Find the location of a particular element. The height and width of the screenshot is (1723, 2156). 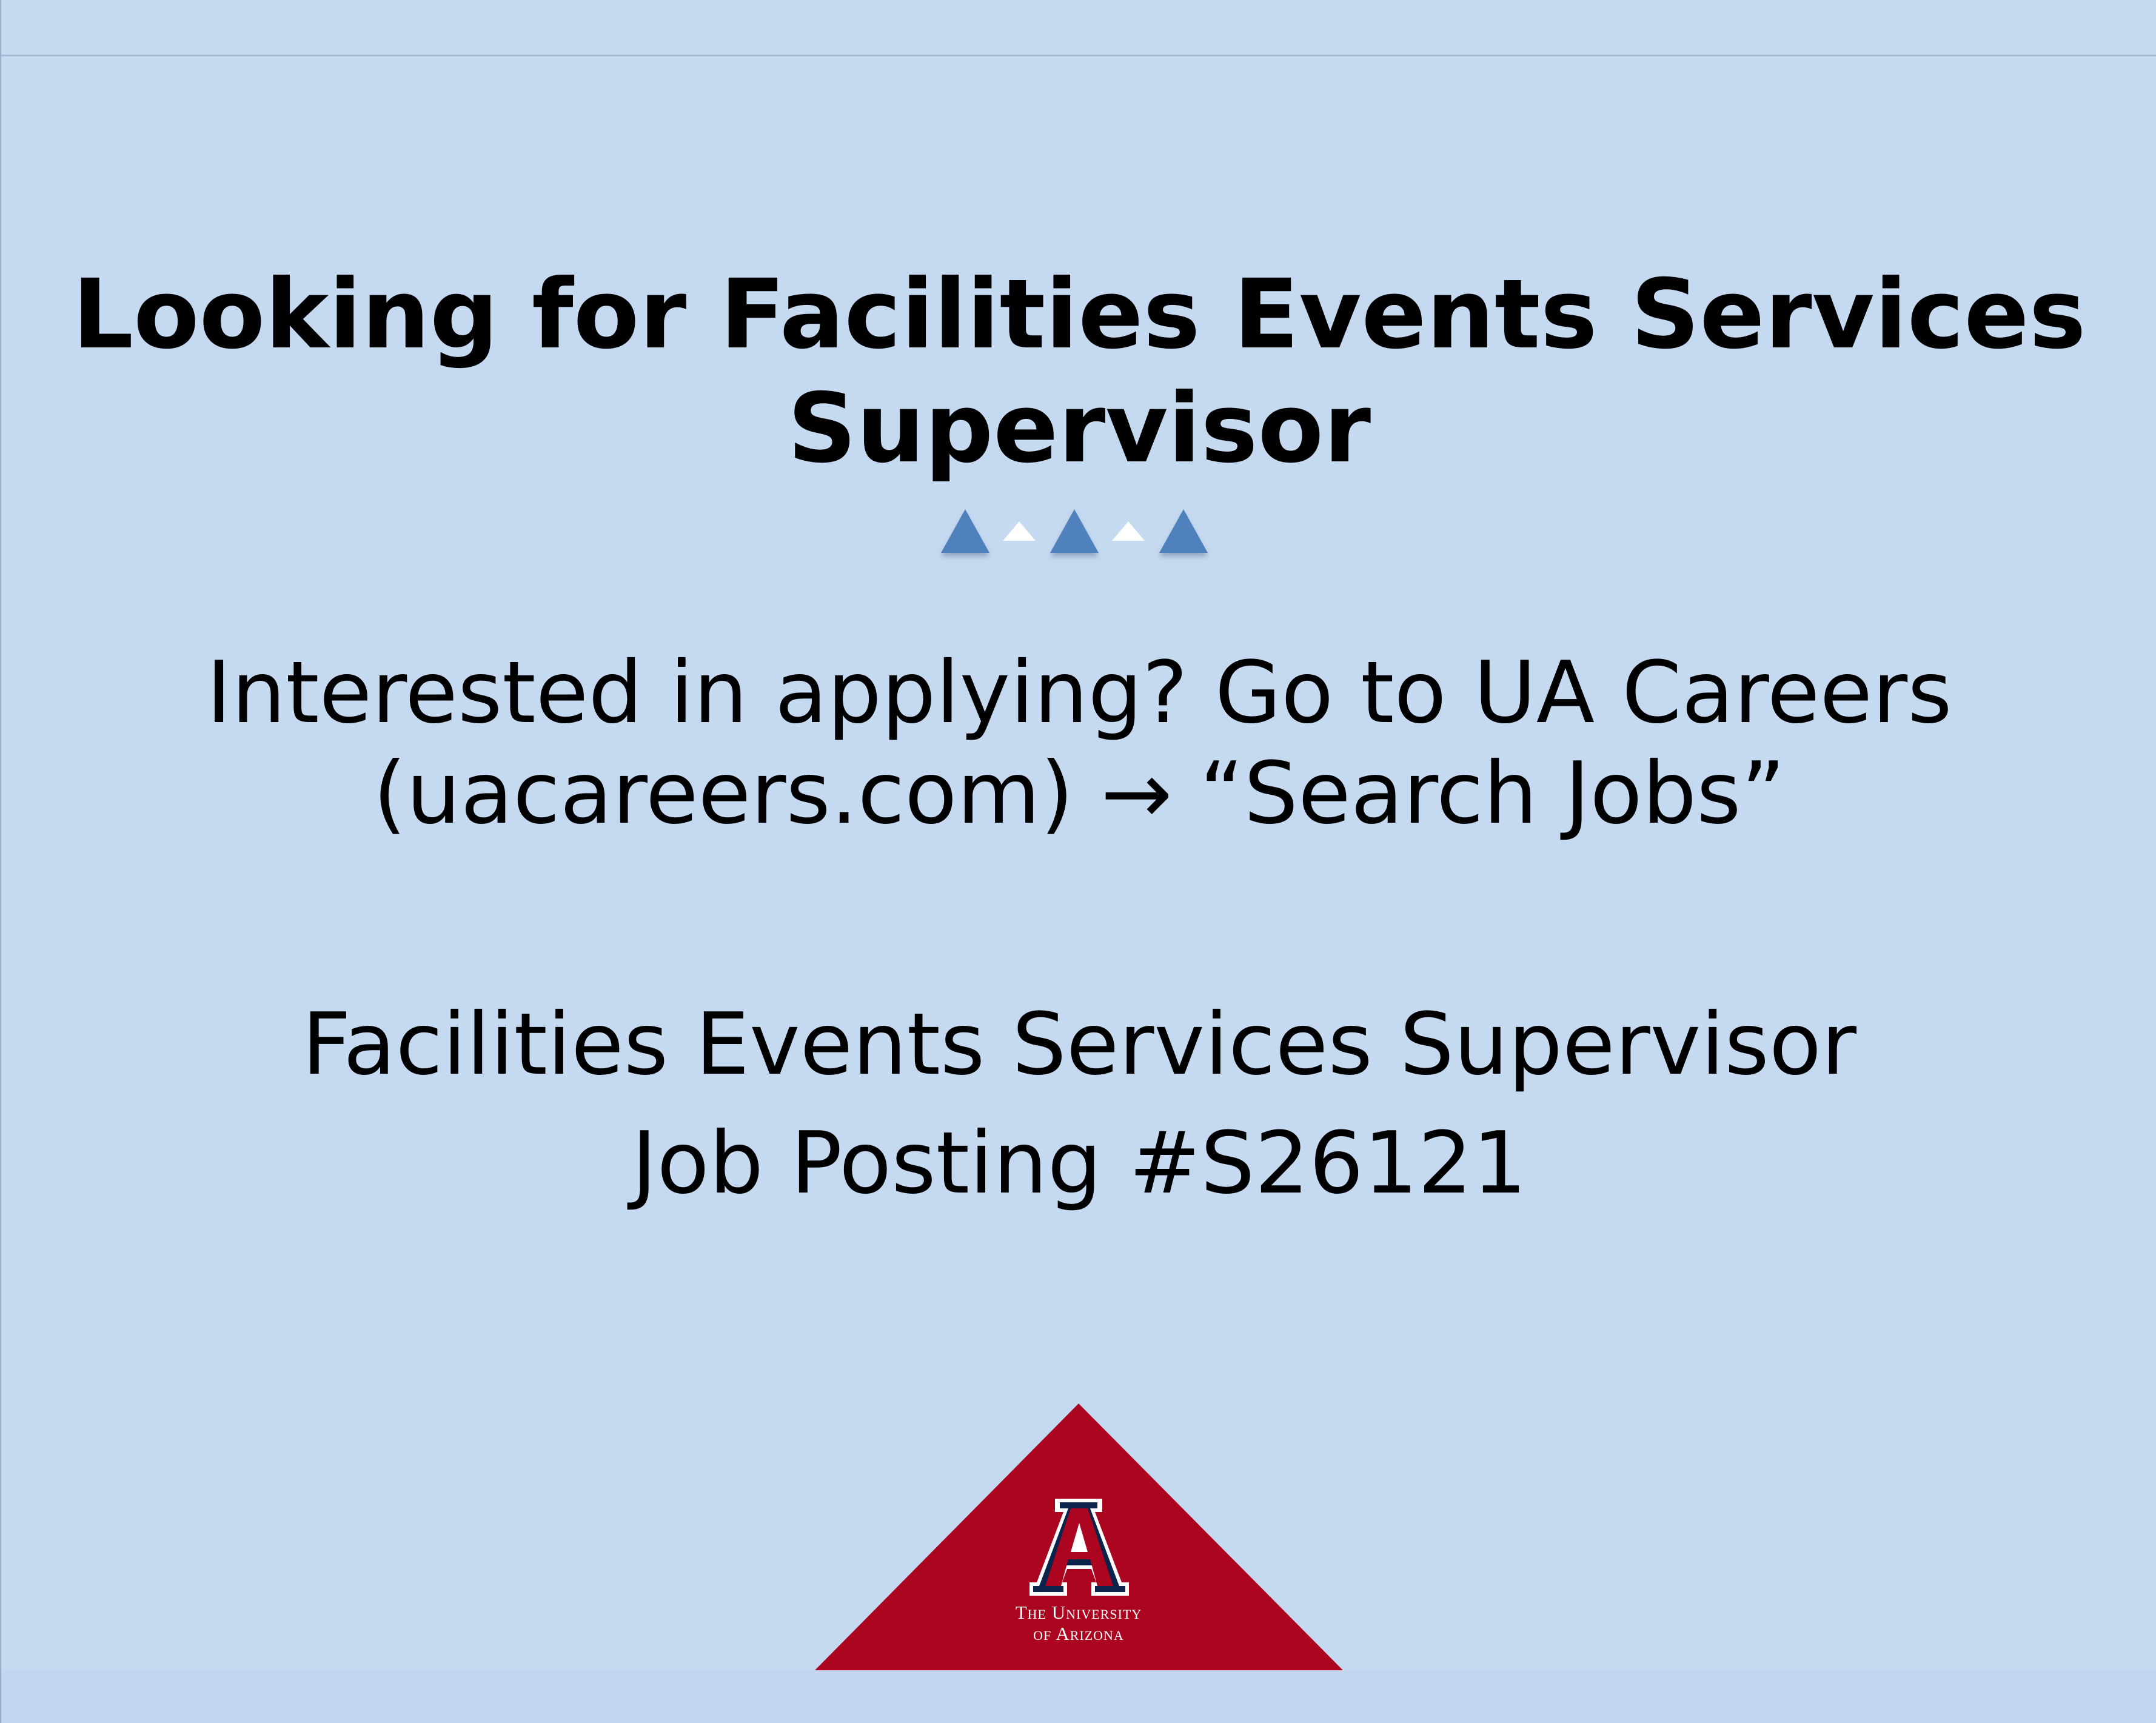

title-line-1: Looking for Facilities Events Services is located at coordinates (1079, 314).